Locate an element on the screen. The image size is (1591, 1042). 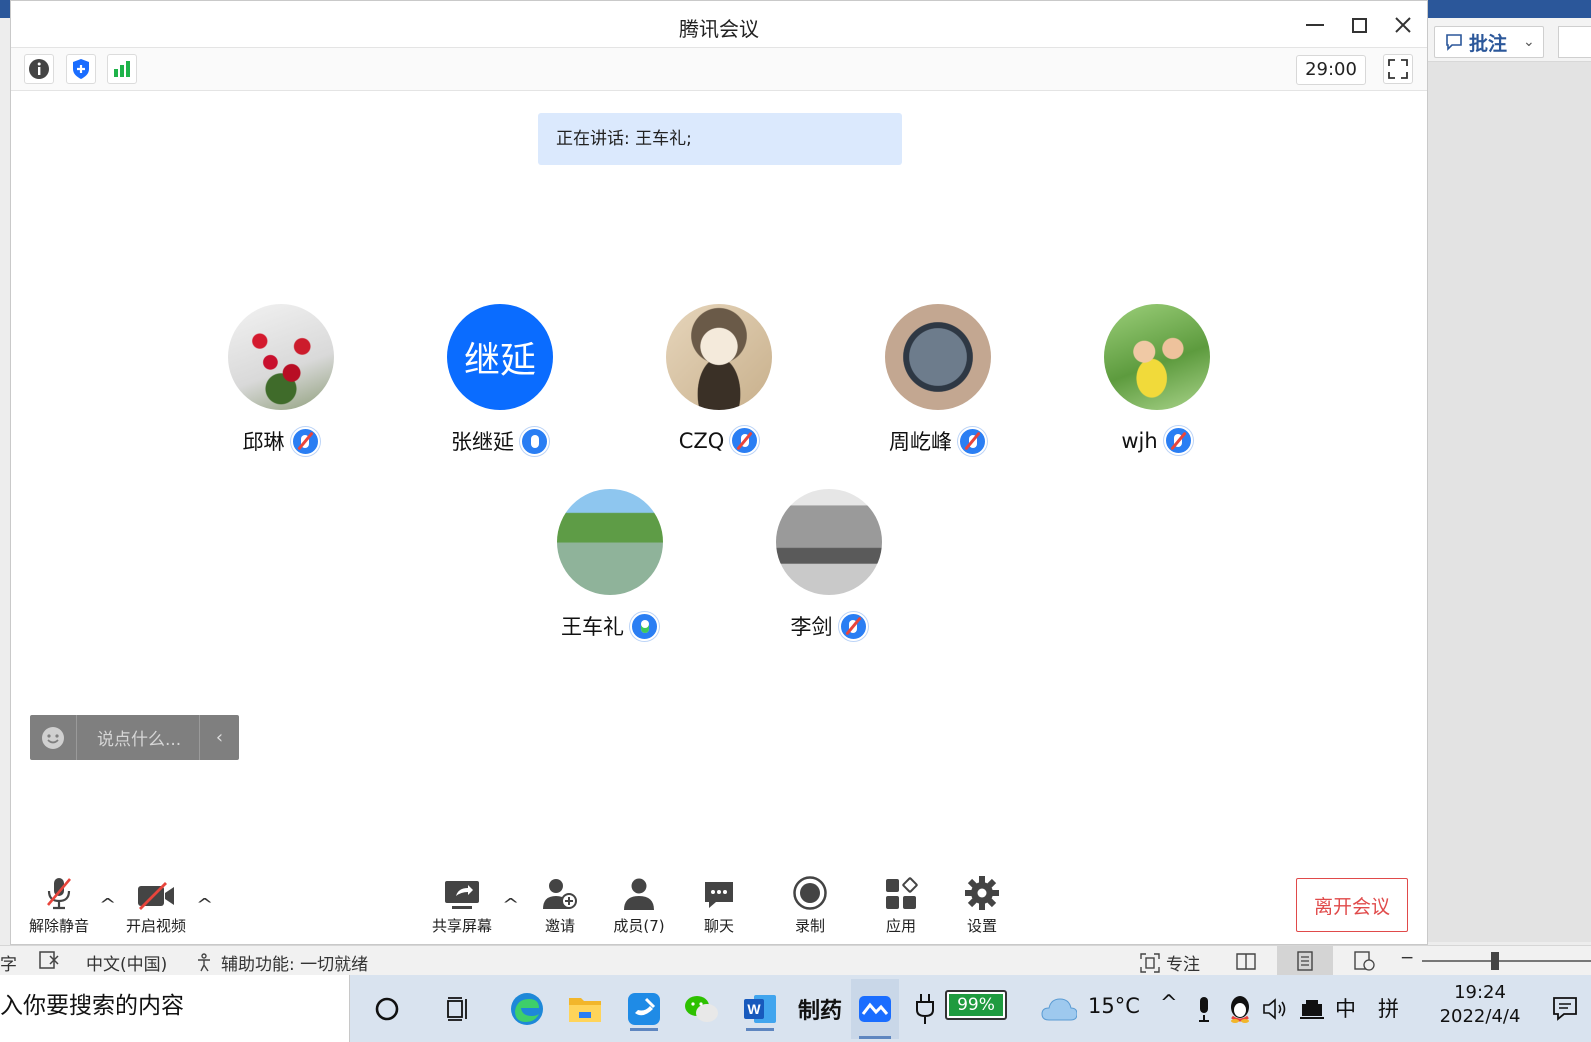
accessibility-icon is located at coordinates (204, 961).